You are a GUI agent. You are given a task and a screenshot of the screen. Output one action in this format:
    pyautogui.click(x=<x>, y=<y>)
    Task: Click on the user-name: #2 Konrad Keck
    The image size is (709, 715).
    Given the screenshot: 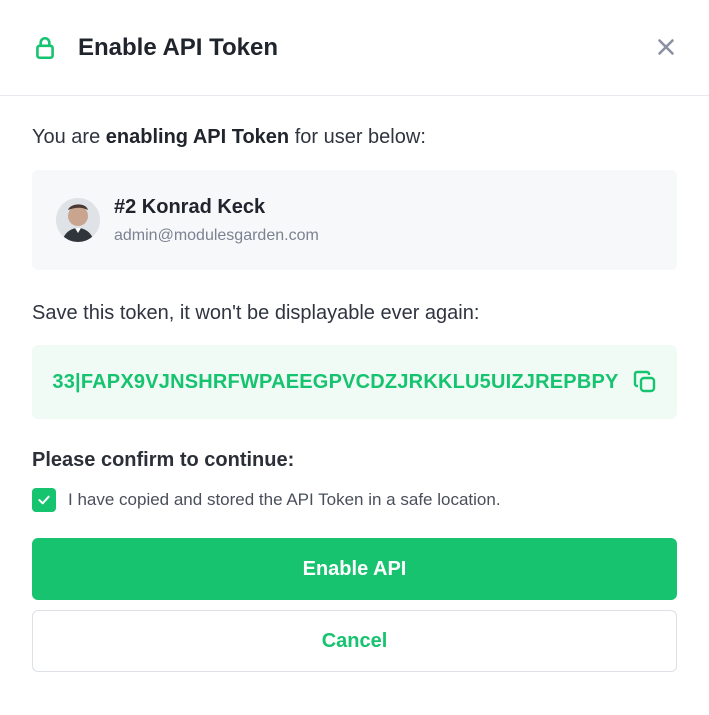 What is the action you would take?
    pyautogui.click(x=190, y=206)
    